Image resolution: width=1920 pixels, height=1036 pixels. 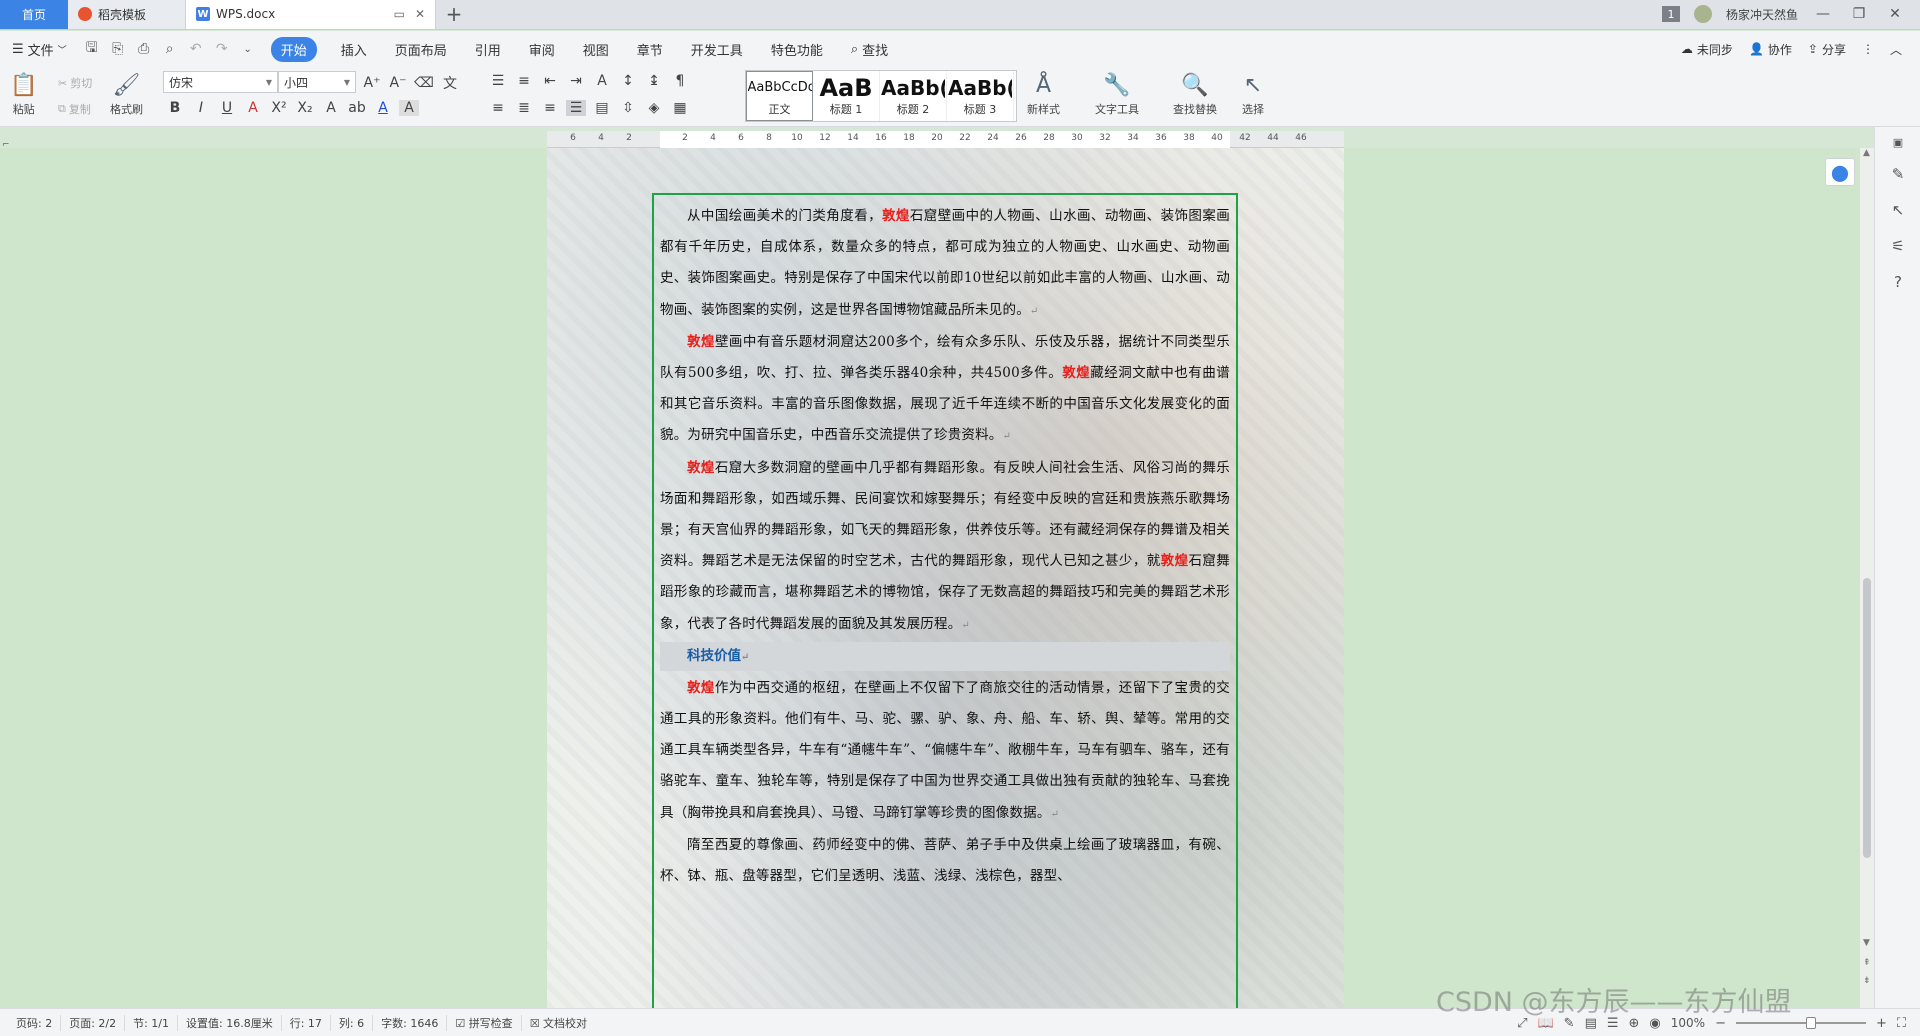 What do you see at coordinates (410, 1022) in the screenshot?
I see `status-word-count: 字数: 1646` at bounding box center [410, 1022].